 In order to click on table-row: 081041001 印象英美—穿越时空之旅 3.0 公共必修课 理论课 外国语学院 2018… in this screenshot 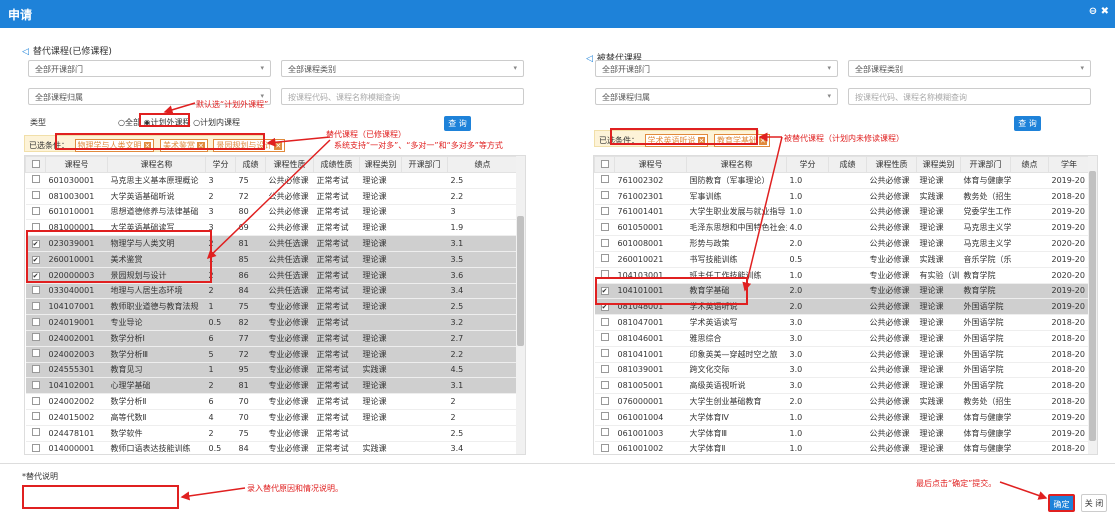, I will do `click(842, 354)`.